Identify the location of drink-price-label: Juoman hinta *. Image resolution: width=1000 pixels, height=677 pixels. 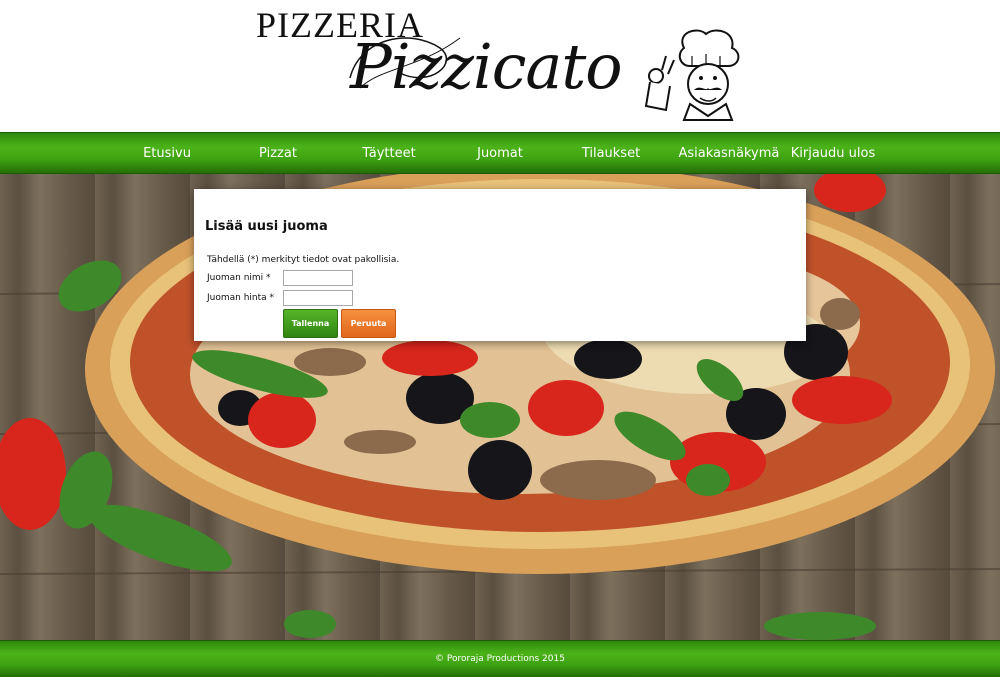
(241, 298).